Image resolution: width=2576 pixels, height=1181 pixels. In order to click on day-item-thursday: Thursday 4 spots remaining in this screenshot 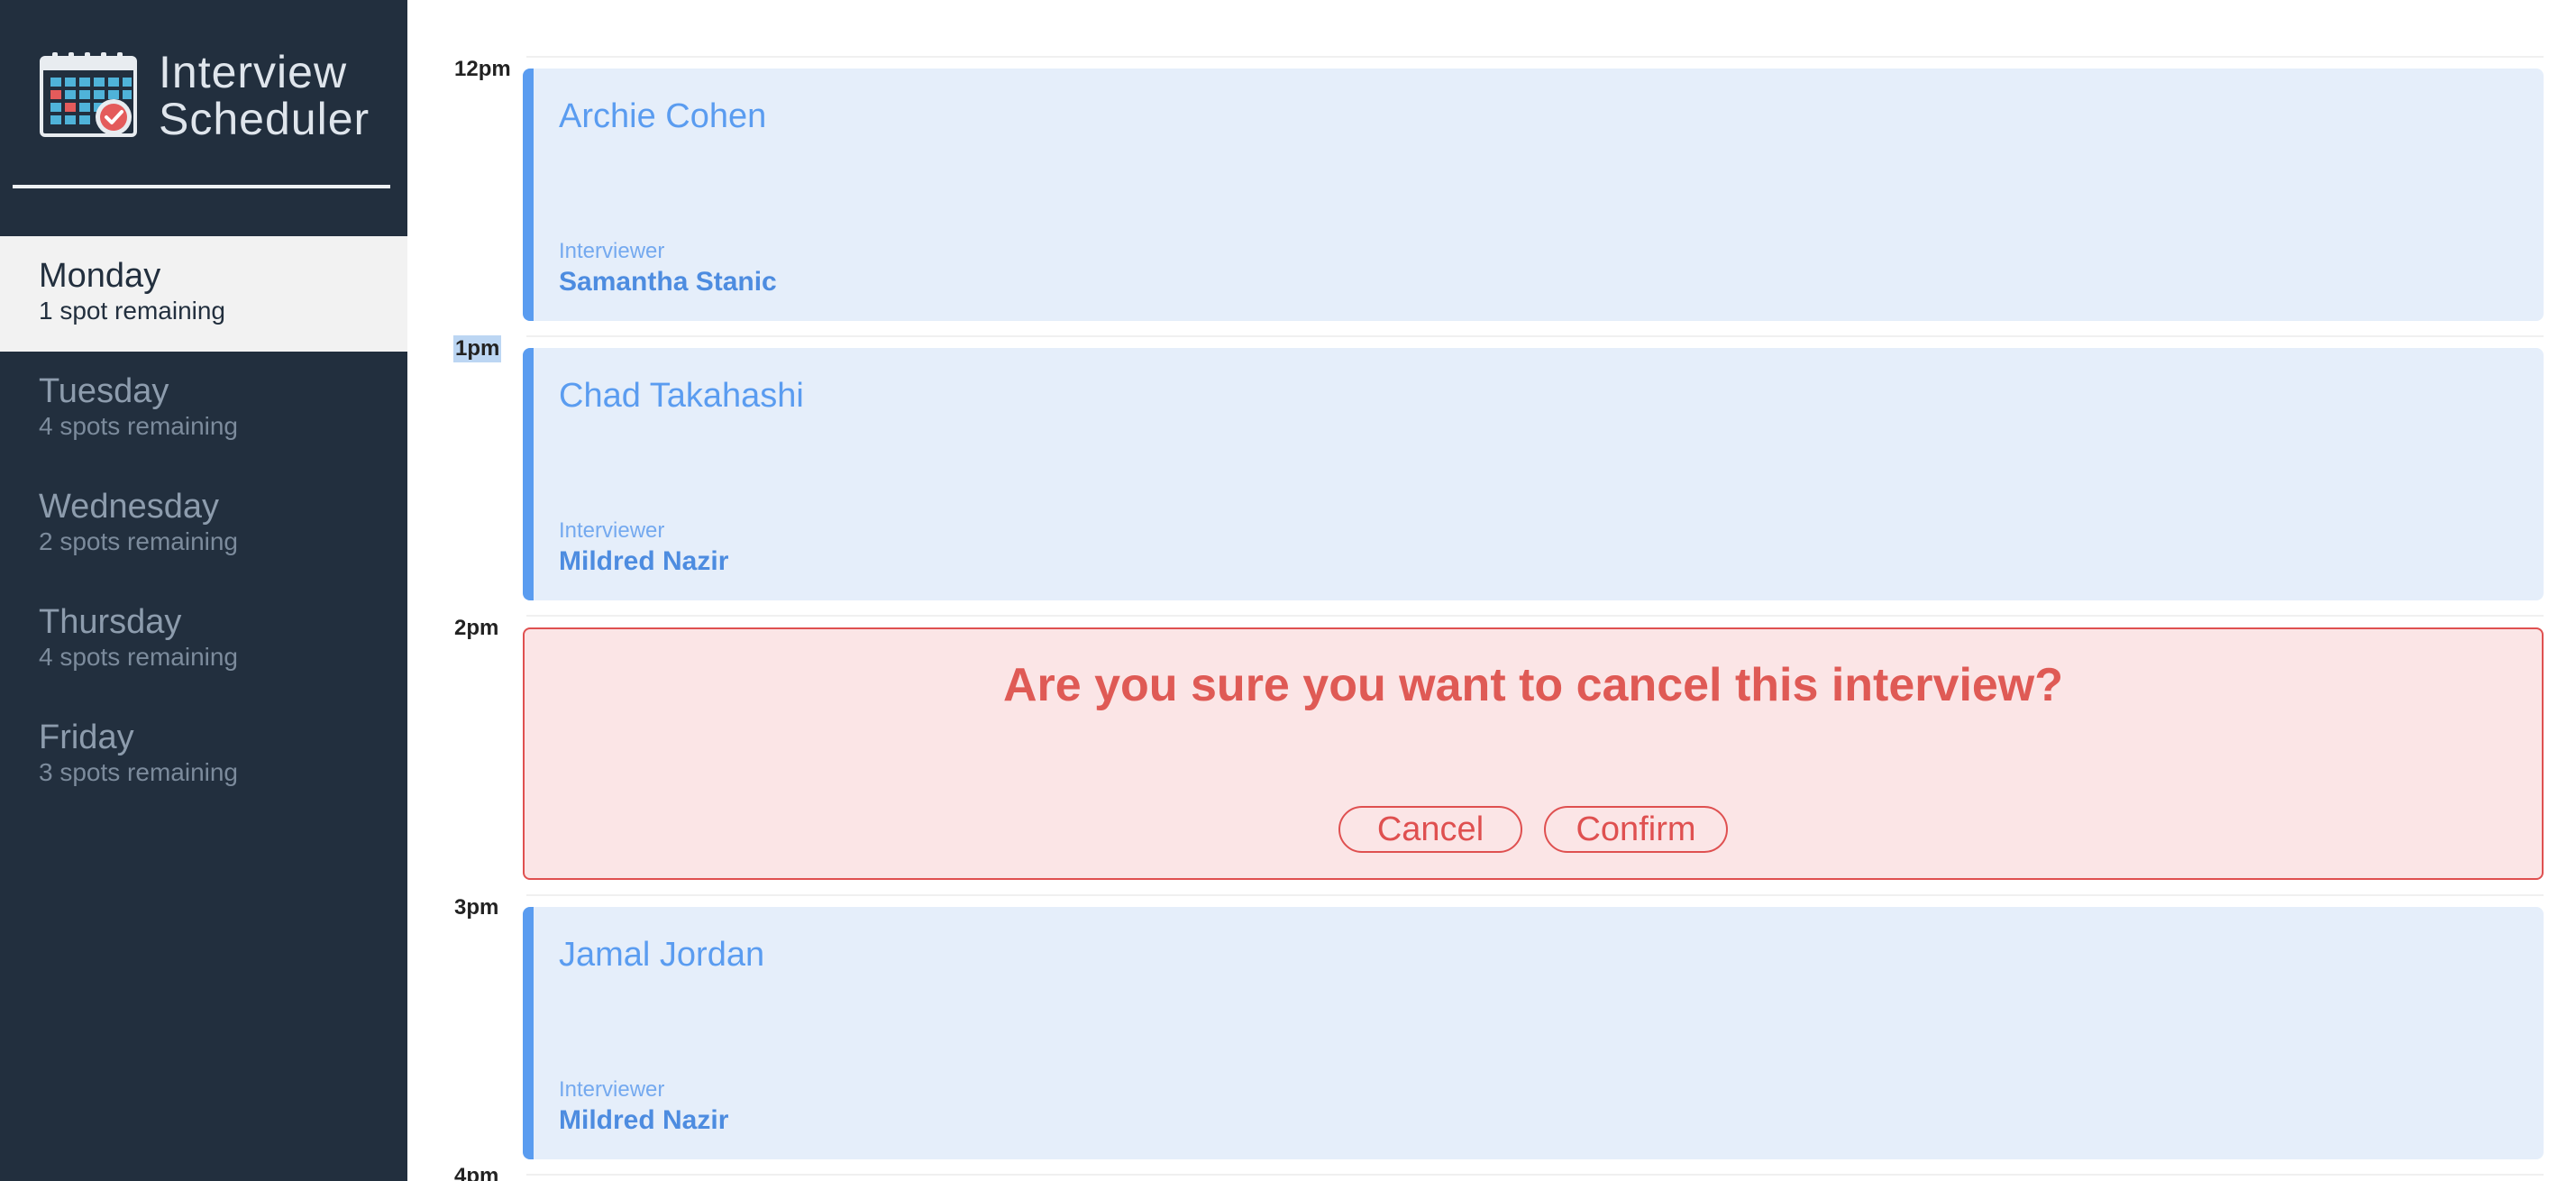, I will do `click(203, 640)`.